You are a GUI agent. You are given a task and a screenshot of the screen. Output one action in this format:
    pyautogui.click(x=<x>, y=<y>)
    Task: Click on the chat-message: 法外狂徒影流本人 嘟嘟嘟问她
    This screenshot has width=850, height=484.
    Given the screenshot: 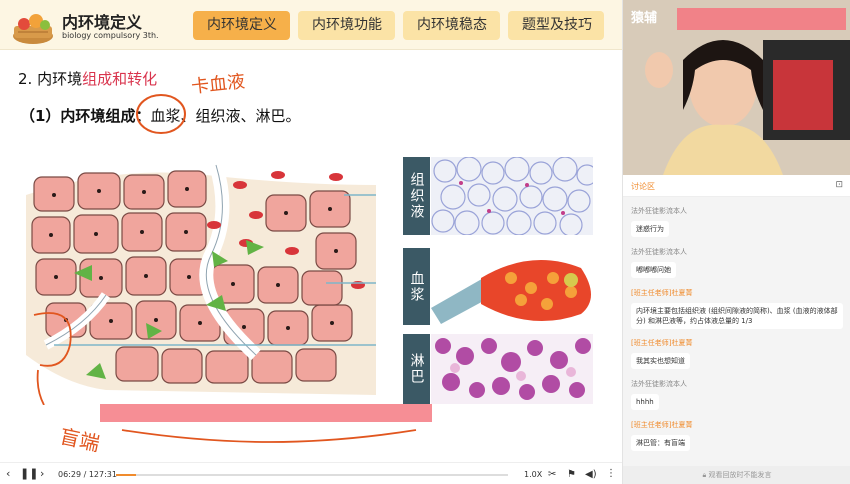 What is the action you would take?
    pyautogui.click(x=659, y=262)
    